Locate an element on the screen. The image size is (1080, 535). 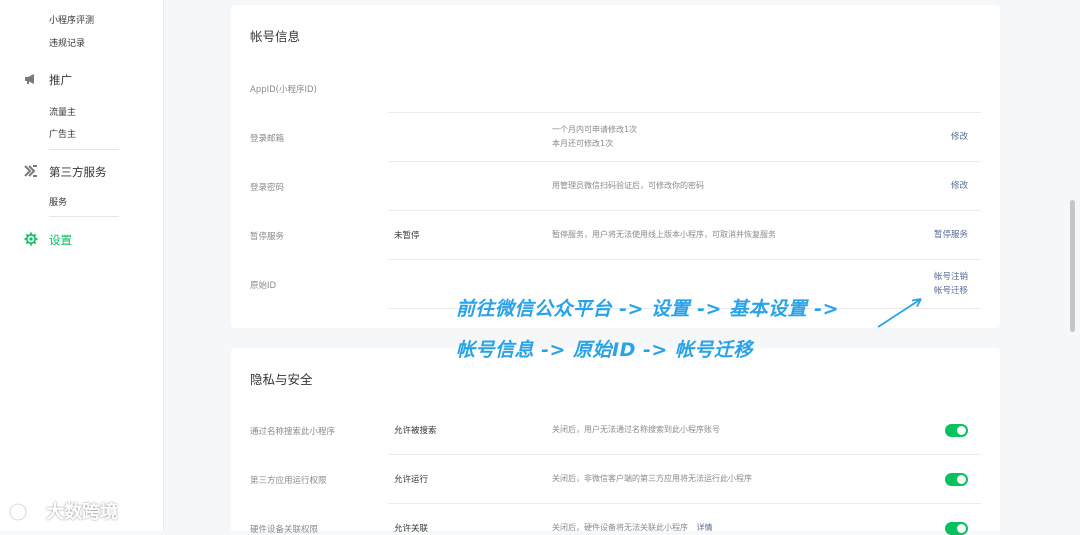
row-label-third-party-run: 第三方应用运行权限 is located at coordinates (288, 481).